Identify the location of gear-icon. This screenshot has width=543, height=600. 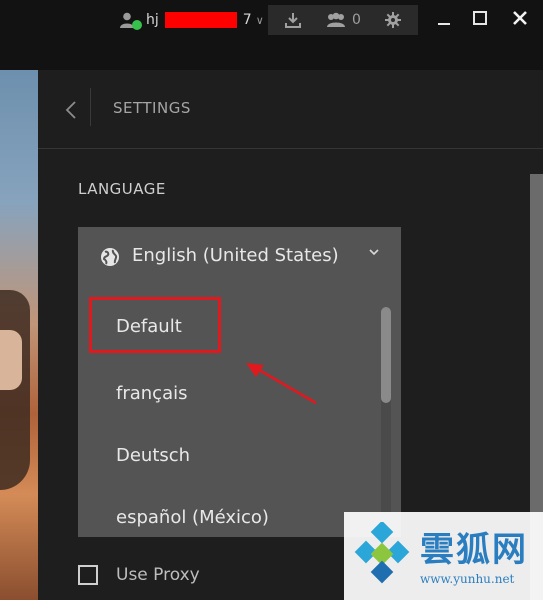
(393, 20).